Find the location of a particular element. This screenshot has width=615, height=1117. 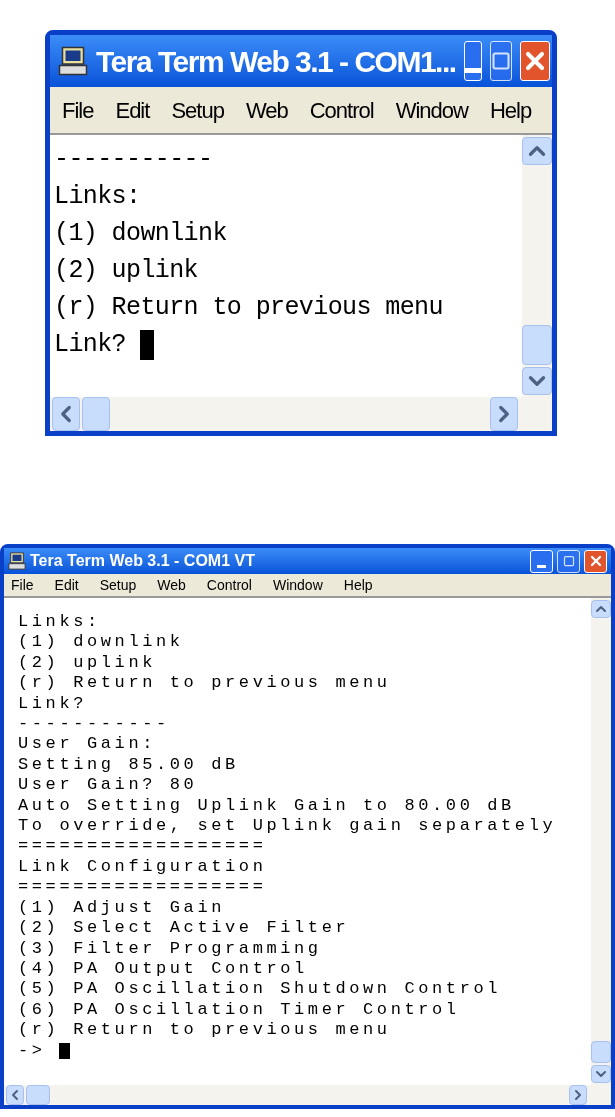

terminal-line: User Gain: is located at coordinates (87, 744).